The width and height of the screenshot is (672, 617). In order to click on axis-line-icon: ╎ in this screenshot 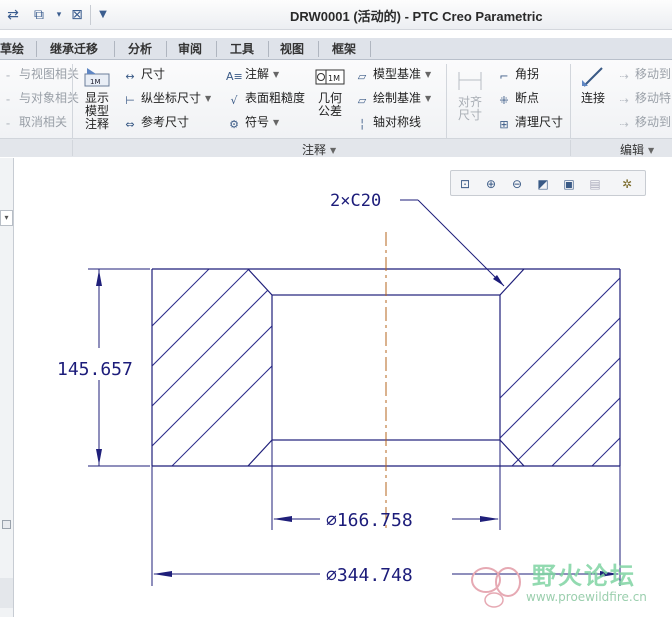, I will do `click(362, 124)`.